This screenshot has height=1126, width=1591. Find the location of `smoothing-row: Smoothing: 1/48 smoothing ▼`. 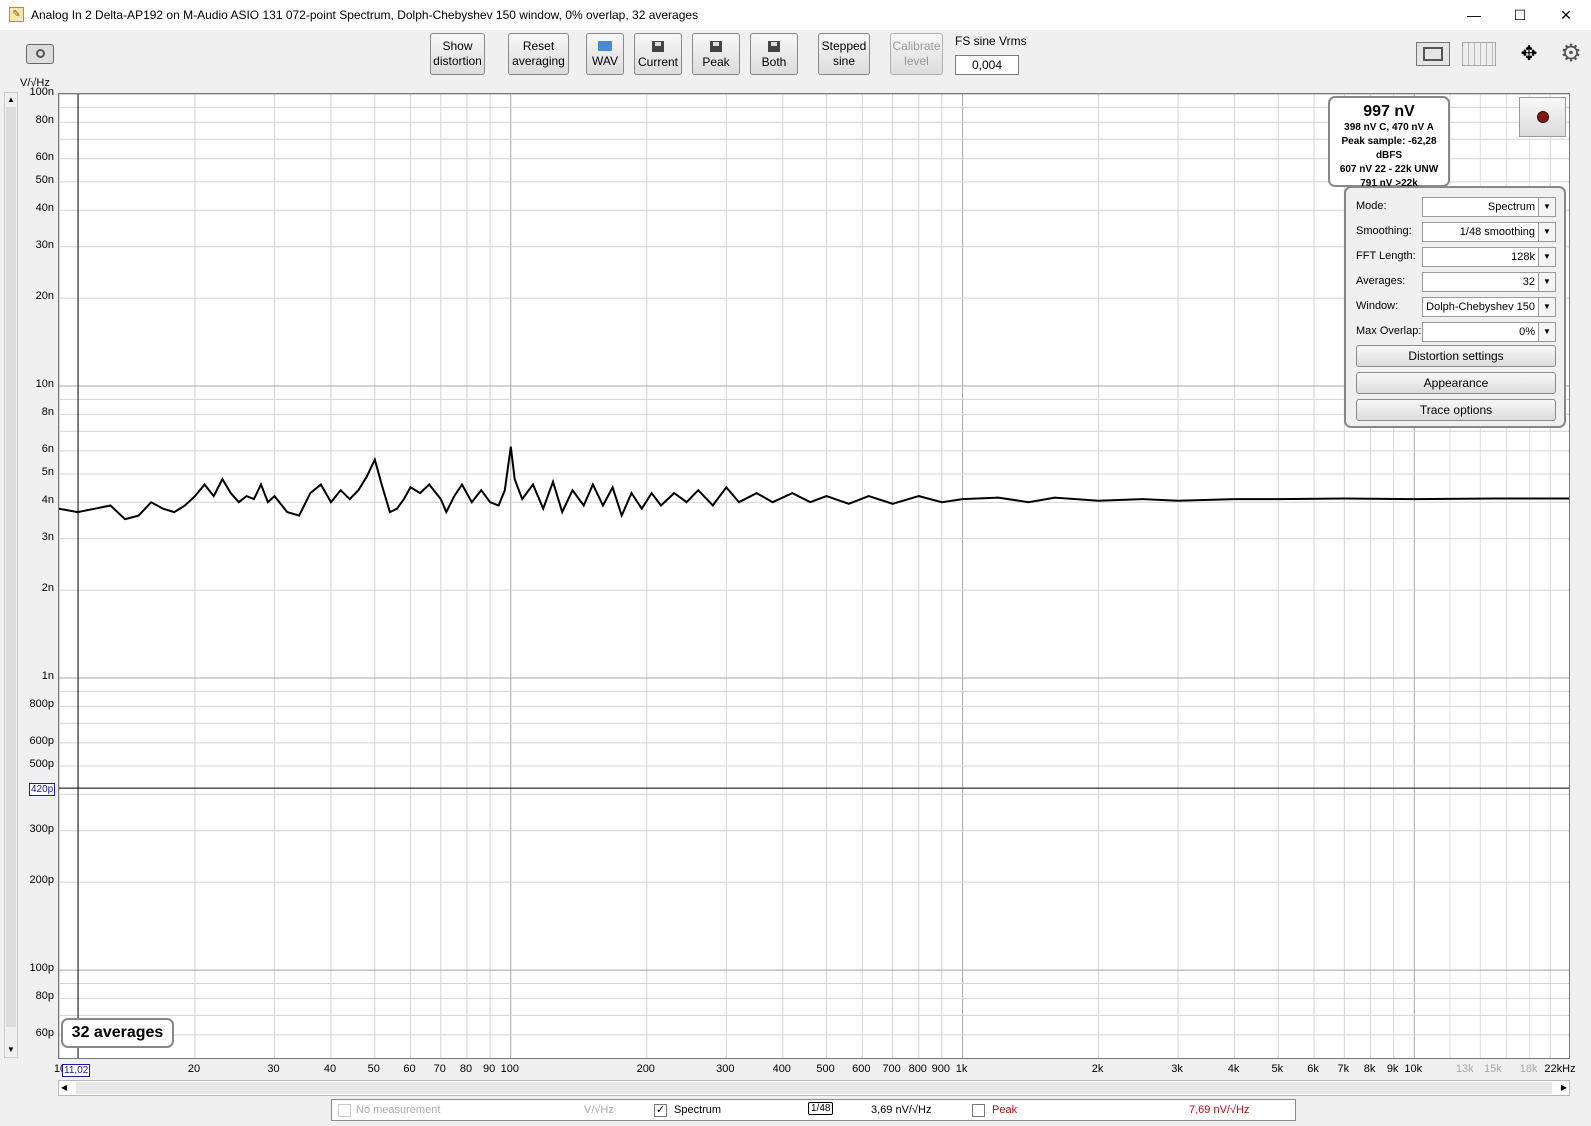

smoothing-row: Smoothing: 1/48 smoothing ▼ is located at coordinates (1458, 232).